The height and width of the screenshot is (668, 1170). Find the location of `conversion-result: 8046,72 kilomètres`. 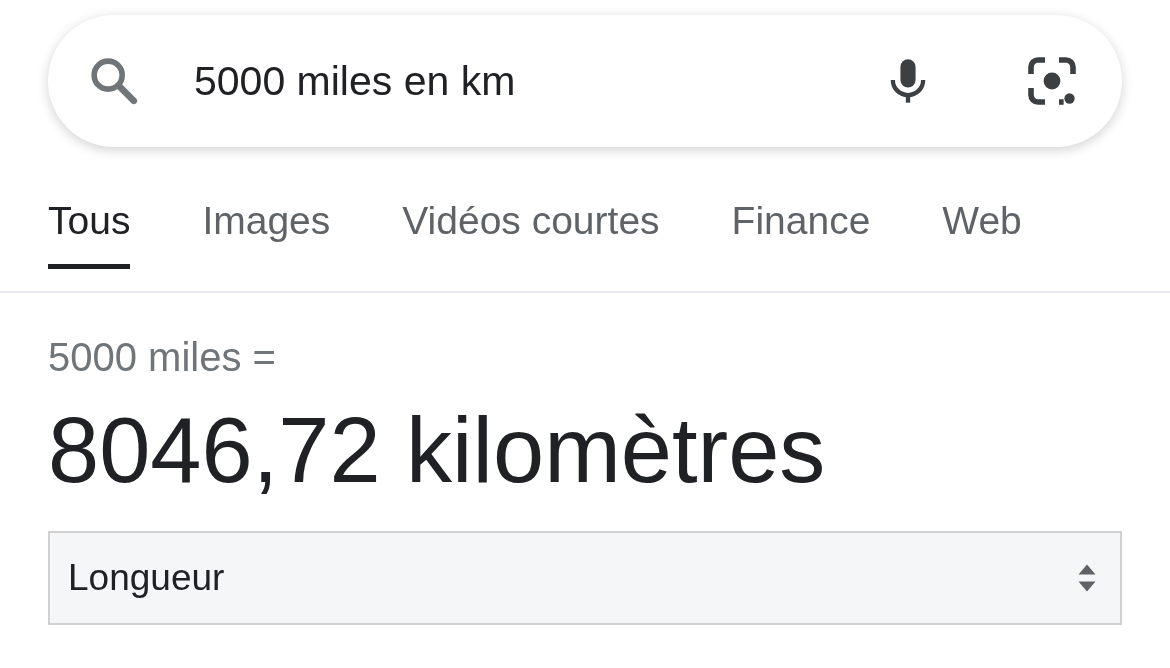

conversion-result: 8046,72 kilomètres is located at coordinates (437, 450).